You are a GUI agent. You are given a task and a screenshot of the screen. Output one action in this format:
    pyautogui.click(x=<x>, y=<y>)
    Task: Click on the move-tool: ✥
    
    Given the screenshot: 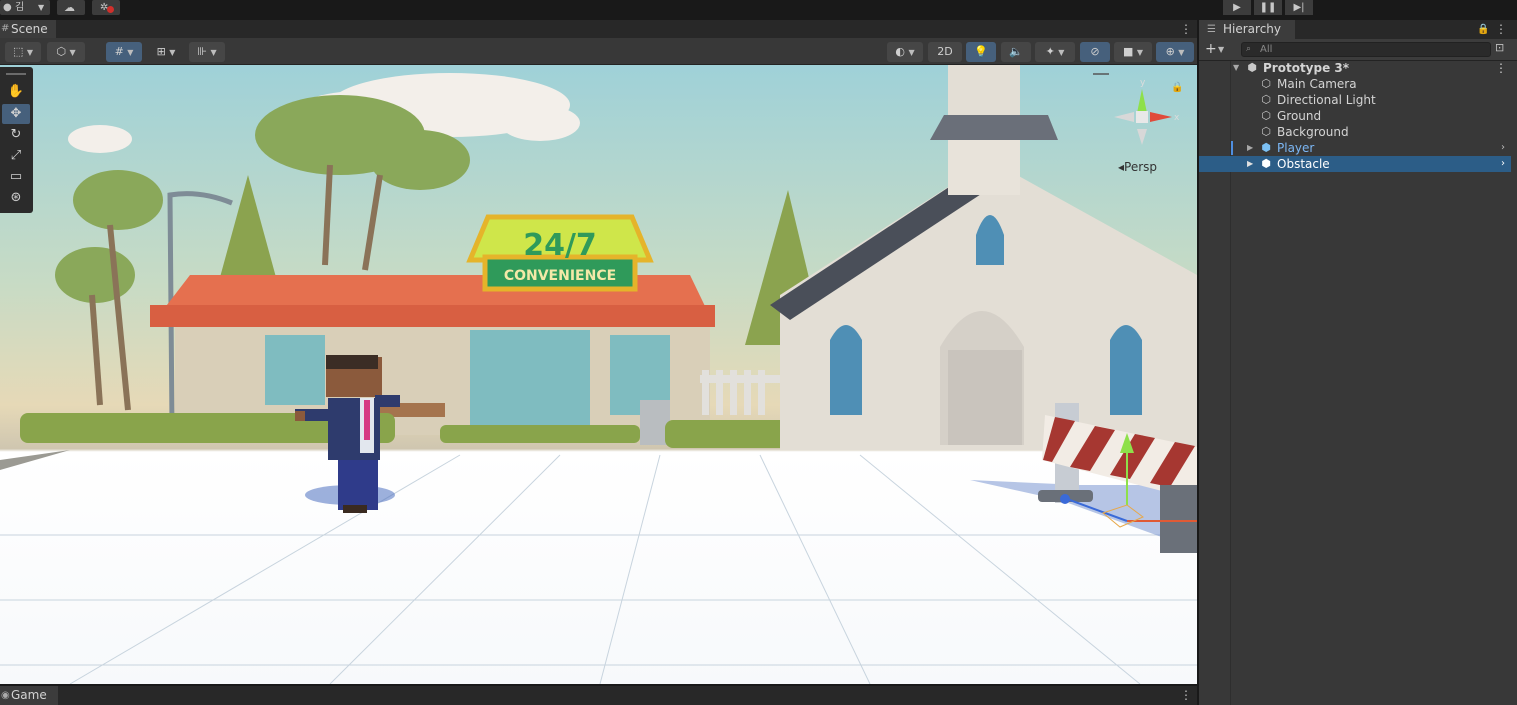 What is the action you would take?
    pyautogui.click(x=16, y=114)
    